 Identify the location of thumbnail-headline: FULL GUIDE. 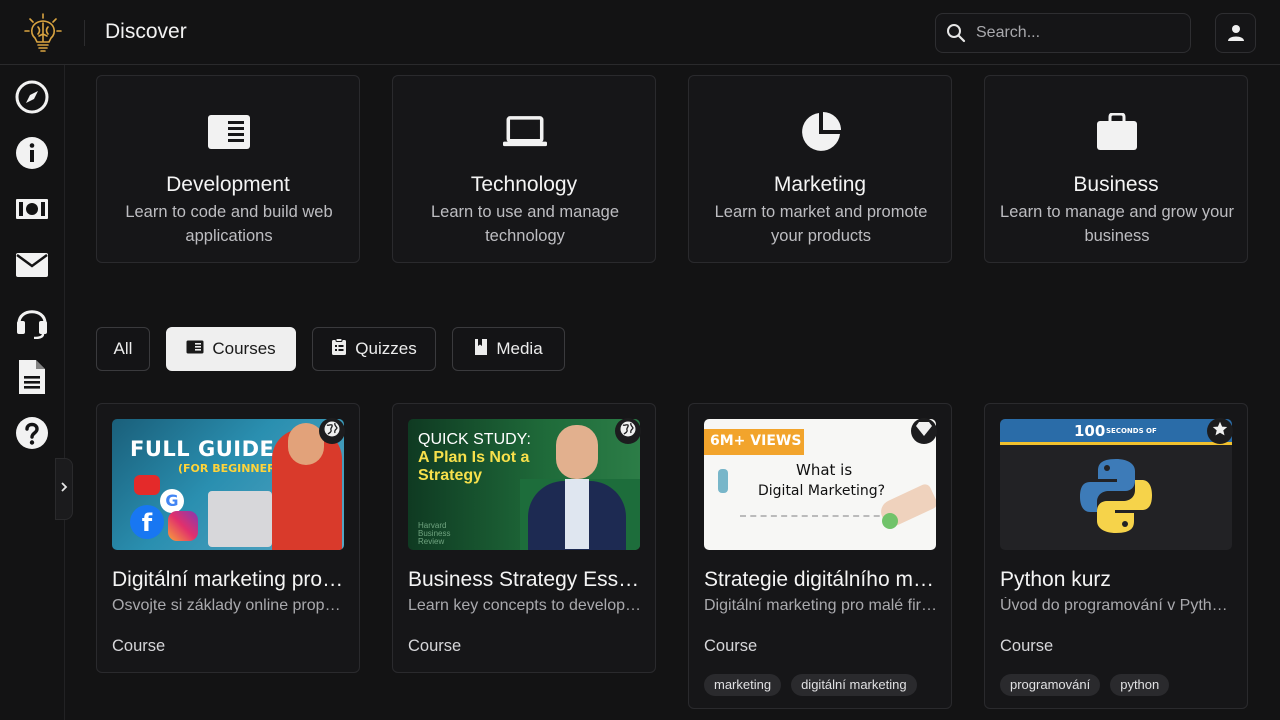
(202, 449).